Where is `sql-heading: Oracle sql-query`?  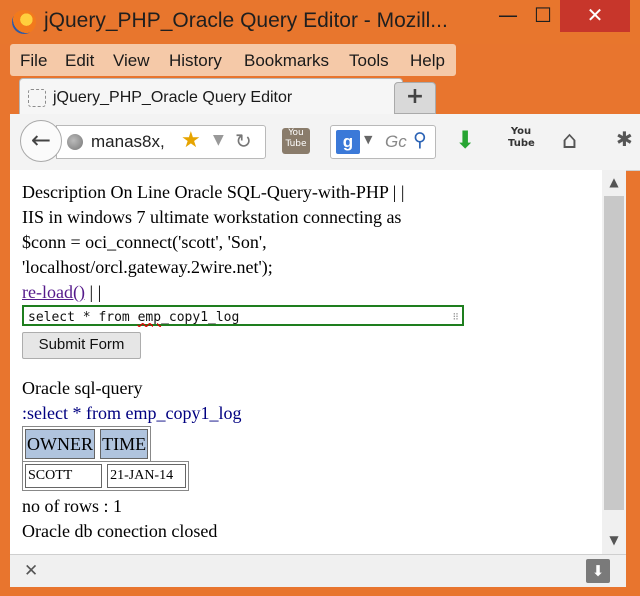
sql-heading: Oracle sql-query is located at coordinates (82, 388).